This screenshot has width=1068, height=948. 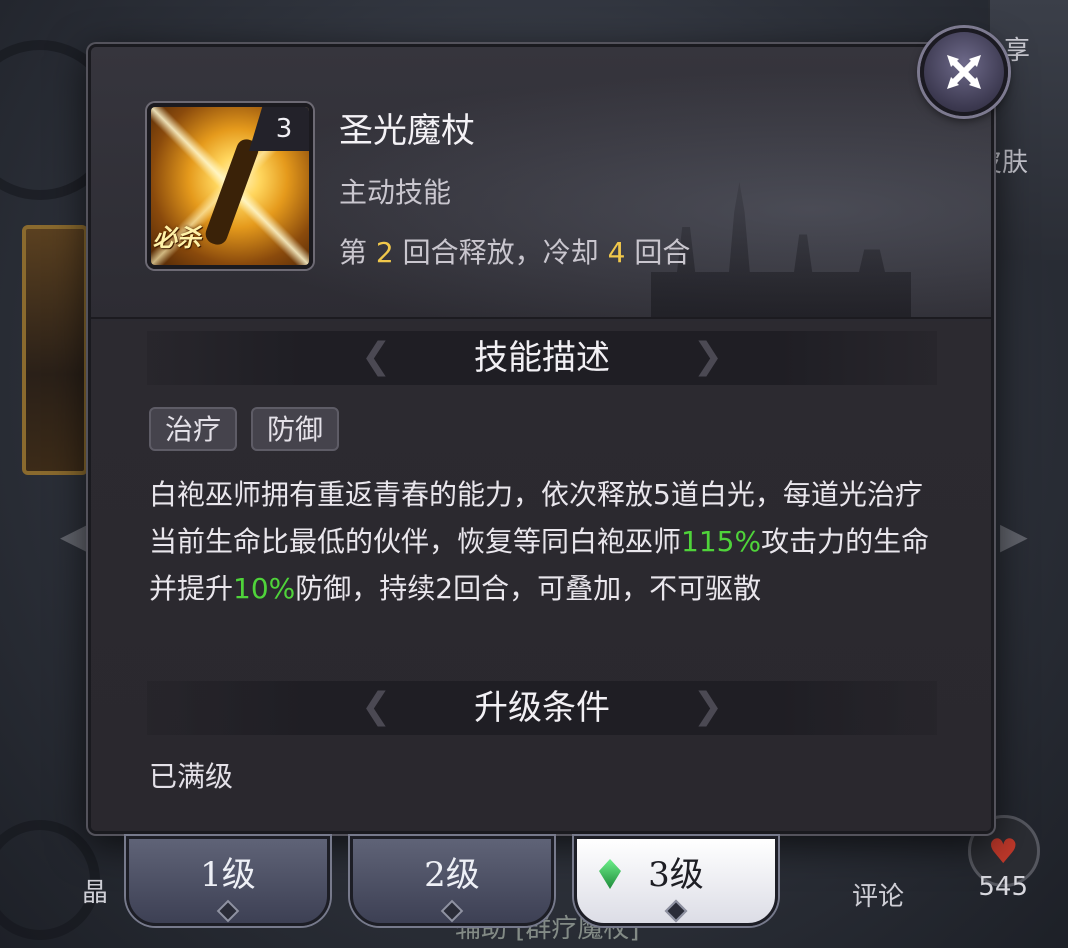 I want to click on crystal-label: 晶, so click(x=95, y=890).